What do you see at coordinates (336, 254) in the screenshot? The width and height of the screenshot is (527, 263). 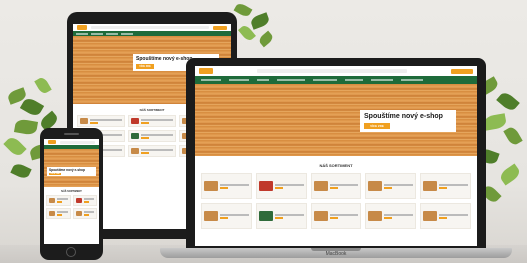 I see `laptop-brand-label: MacBook` at bounding box center [336, 254].